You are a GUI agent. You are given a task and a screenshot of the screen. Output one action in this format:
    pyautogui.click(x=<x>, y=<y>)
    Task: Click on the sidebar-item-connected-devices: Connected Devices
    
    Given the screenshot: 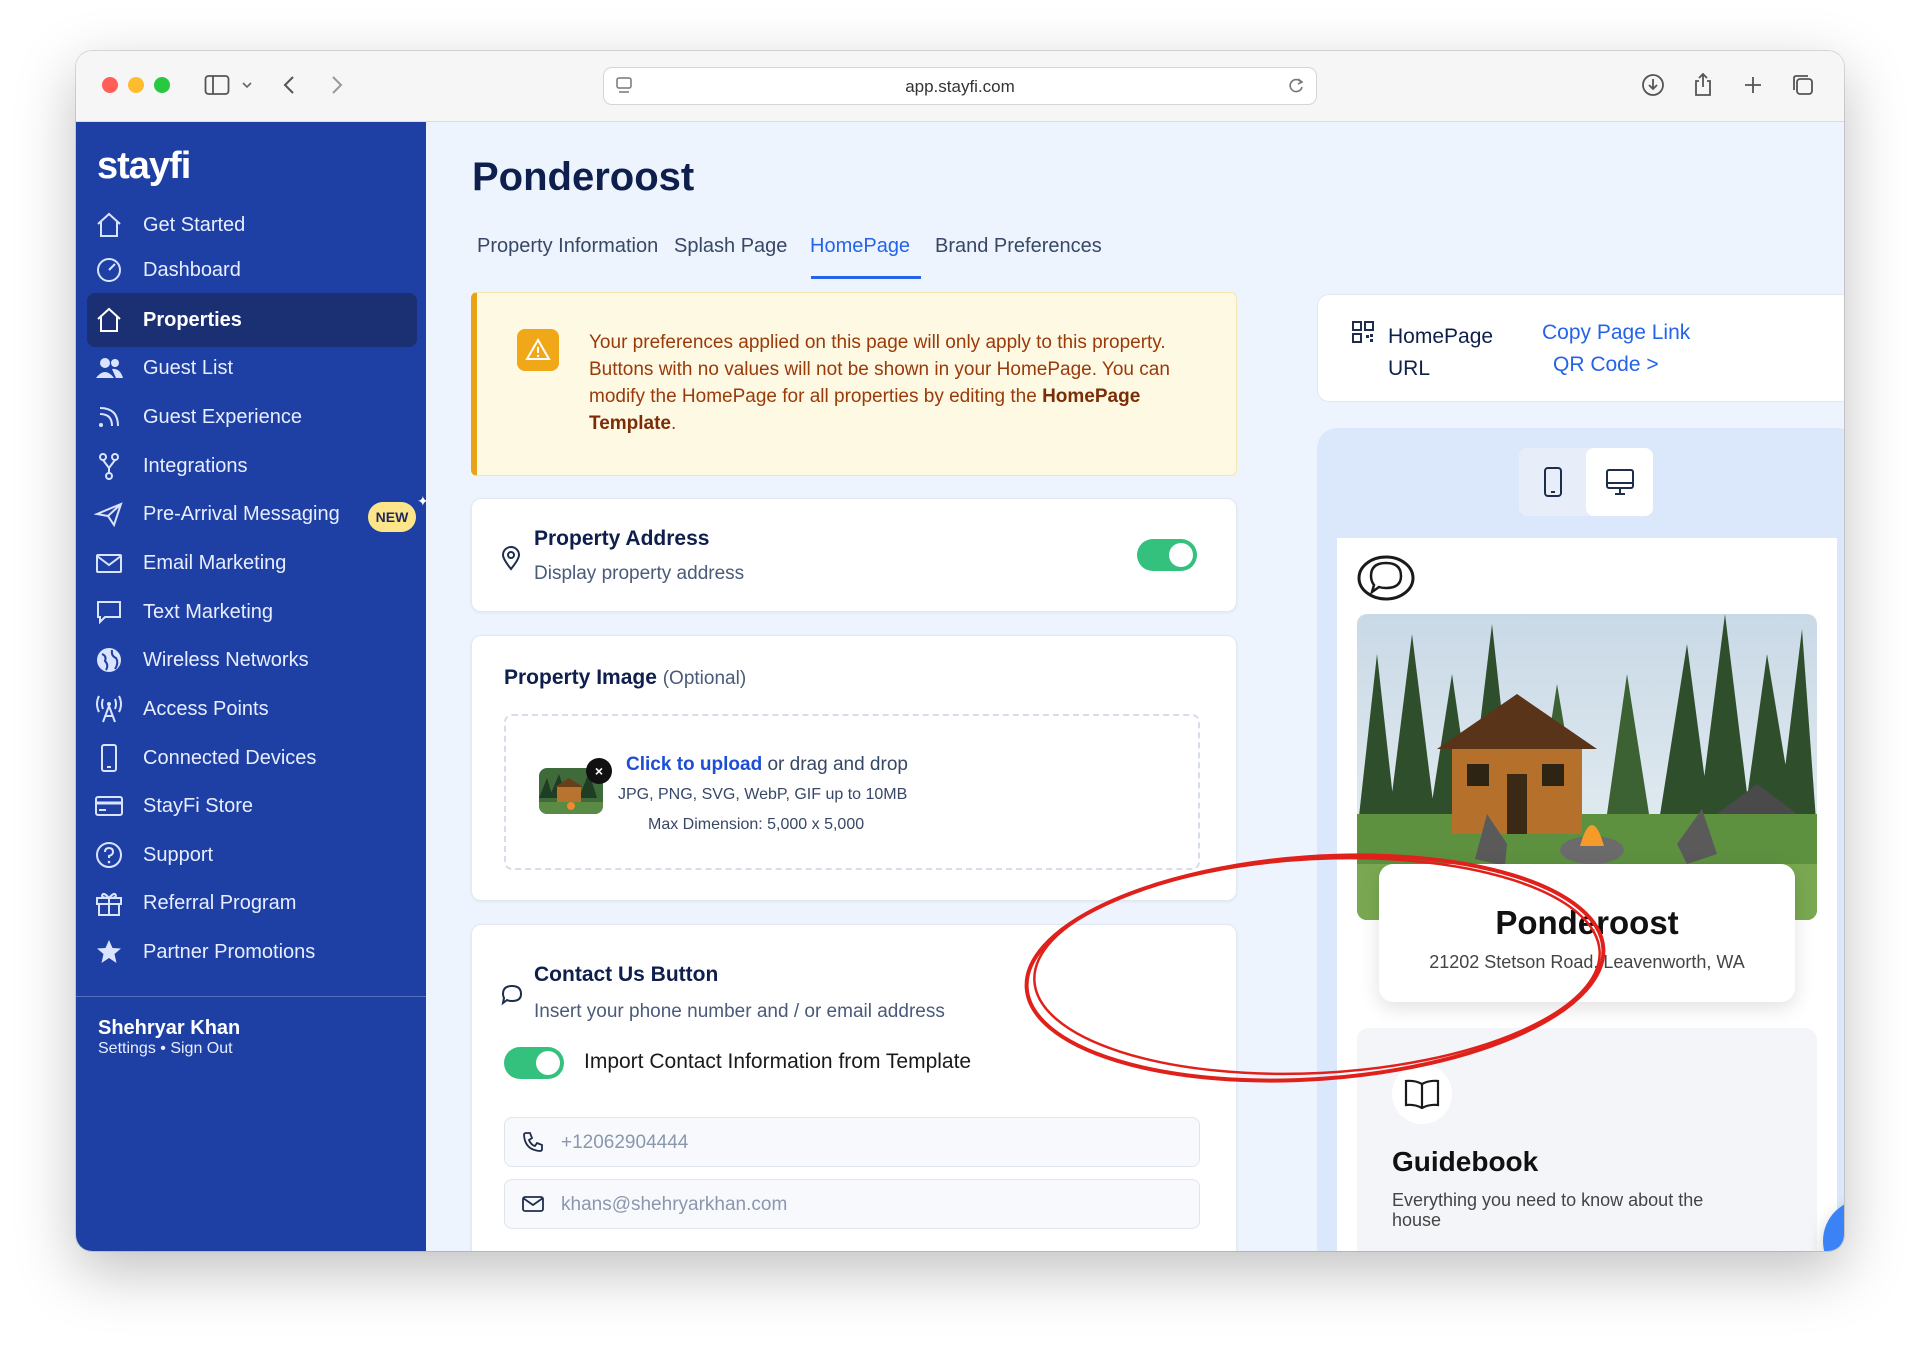 What is the action you would take?
    pyautogui.click(x=252, y=758)
    